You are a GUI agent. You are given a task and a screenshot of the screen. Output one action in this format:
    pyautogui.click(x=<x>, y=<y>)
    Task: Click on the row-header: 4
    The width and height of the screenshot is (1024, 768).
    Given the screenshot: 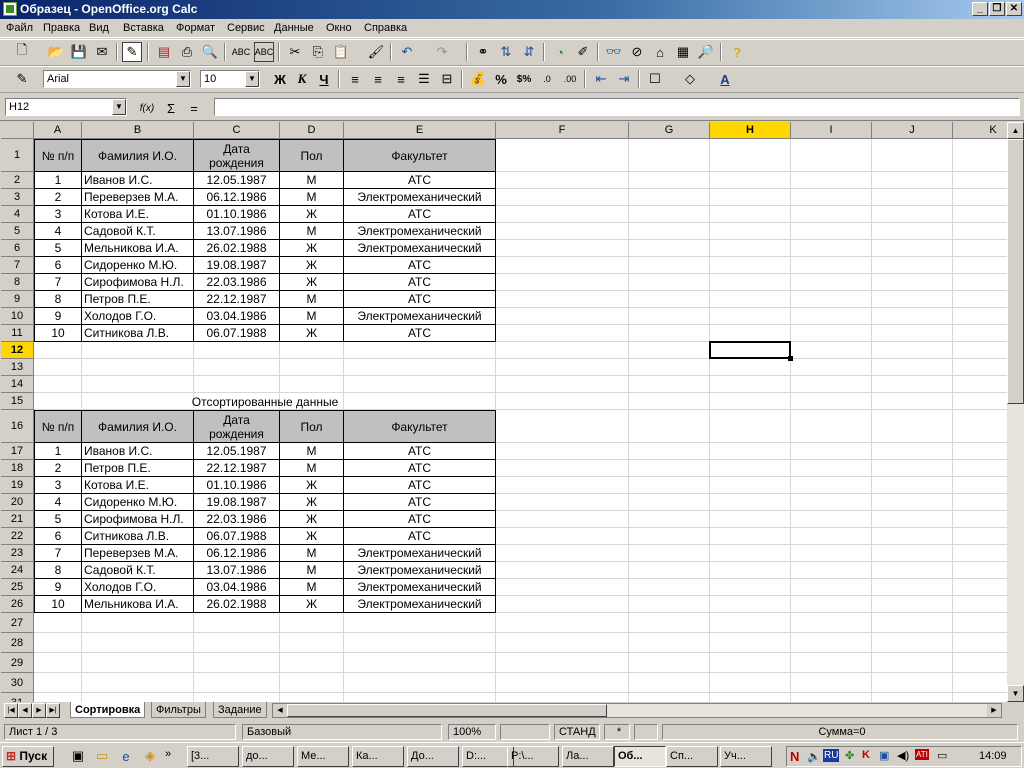 What is the action you would take?
    pyautogui.click(x=17, y=214)
    